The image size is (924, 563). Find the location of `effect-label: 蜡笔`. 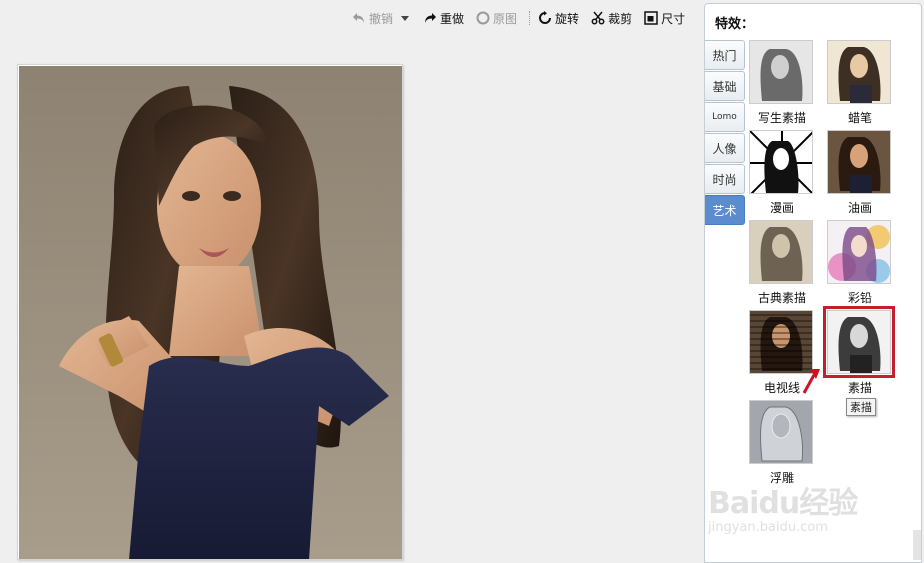

effect-label: 蜡笔 is located at coordinates (859, 118).